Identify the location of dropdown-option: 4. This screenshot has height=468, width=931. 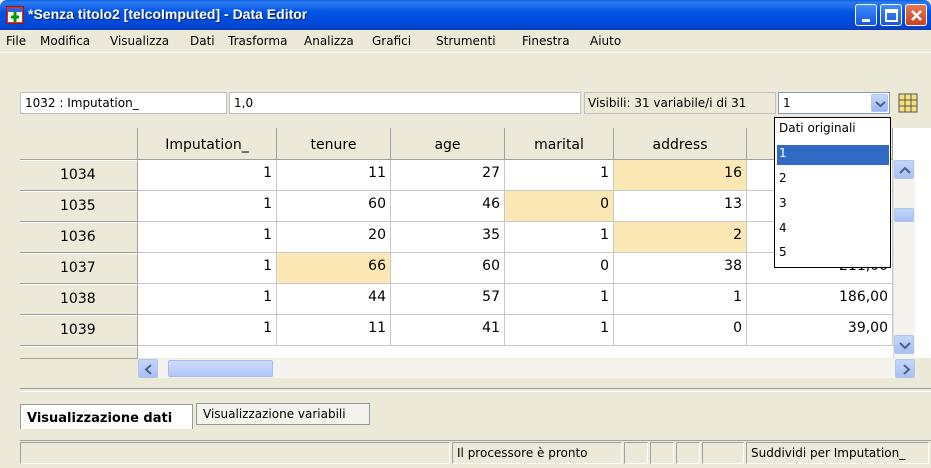
(833, 230).